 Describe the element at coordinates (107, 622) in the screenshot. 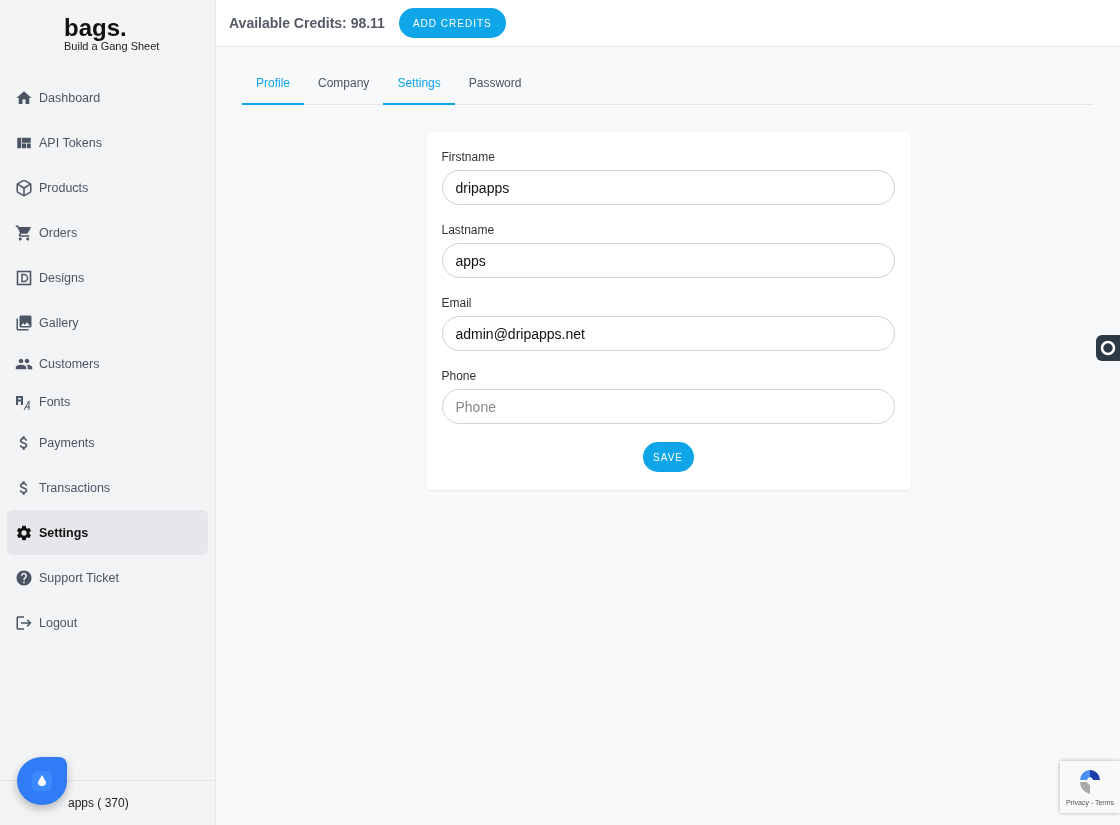

I see `sidebar-item: Logout` at that location.